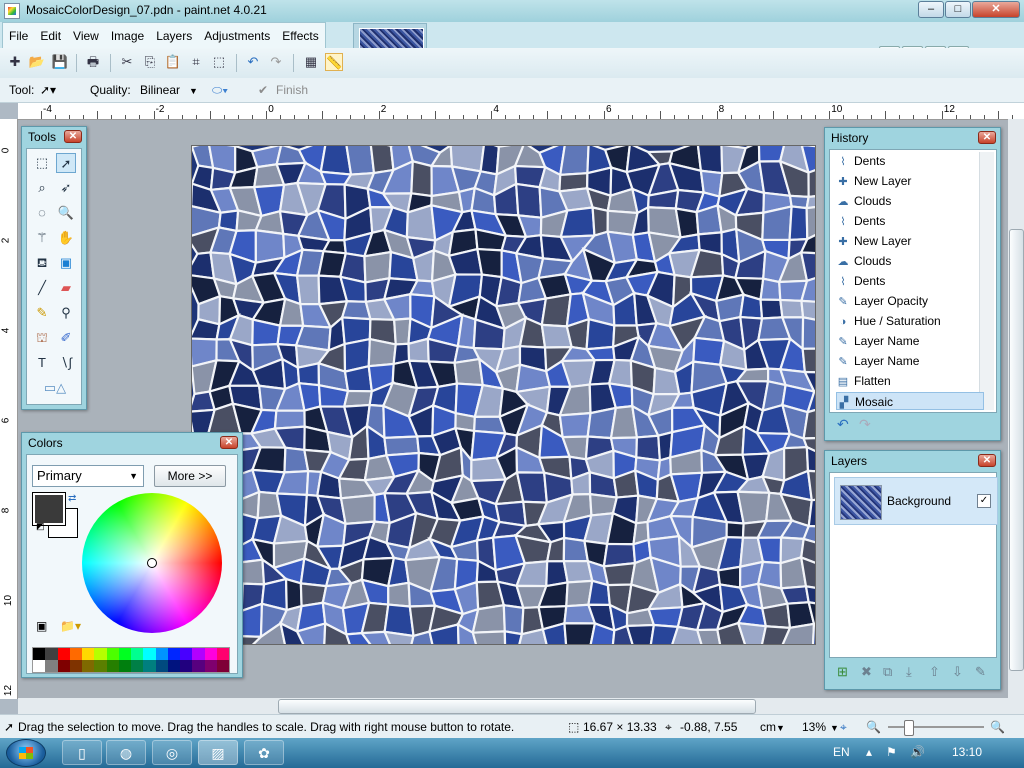  What do you see at coordinates (37, 62) in the screenshot?
I see `open-file-icon: 📂` at bounding box center [37, 62].